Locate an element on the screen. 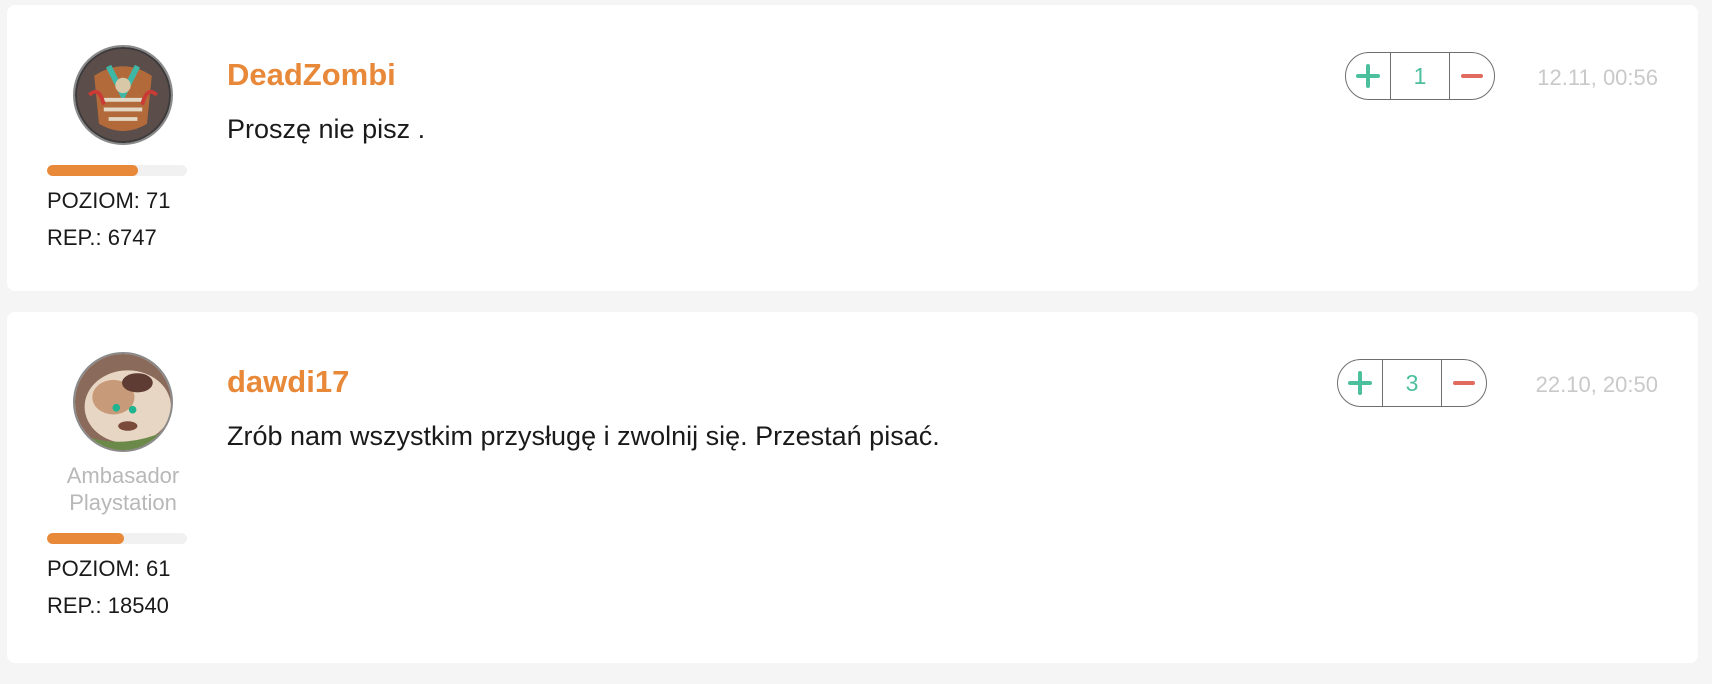  vote-count: 1 is located at coordinates (1420, 76).